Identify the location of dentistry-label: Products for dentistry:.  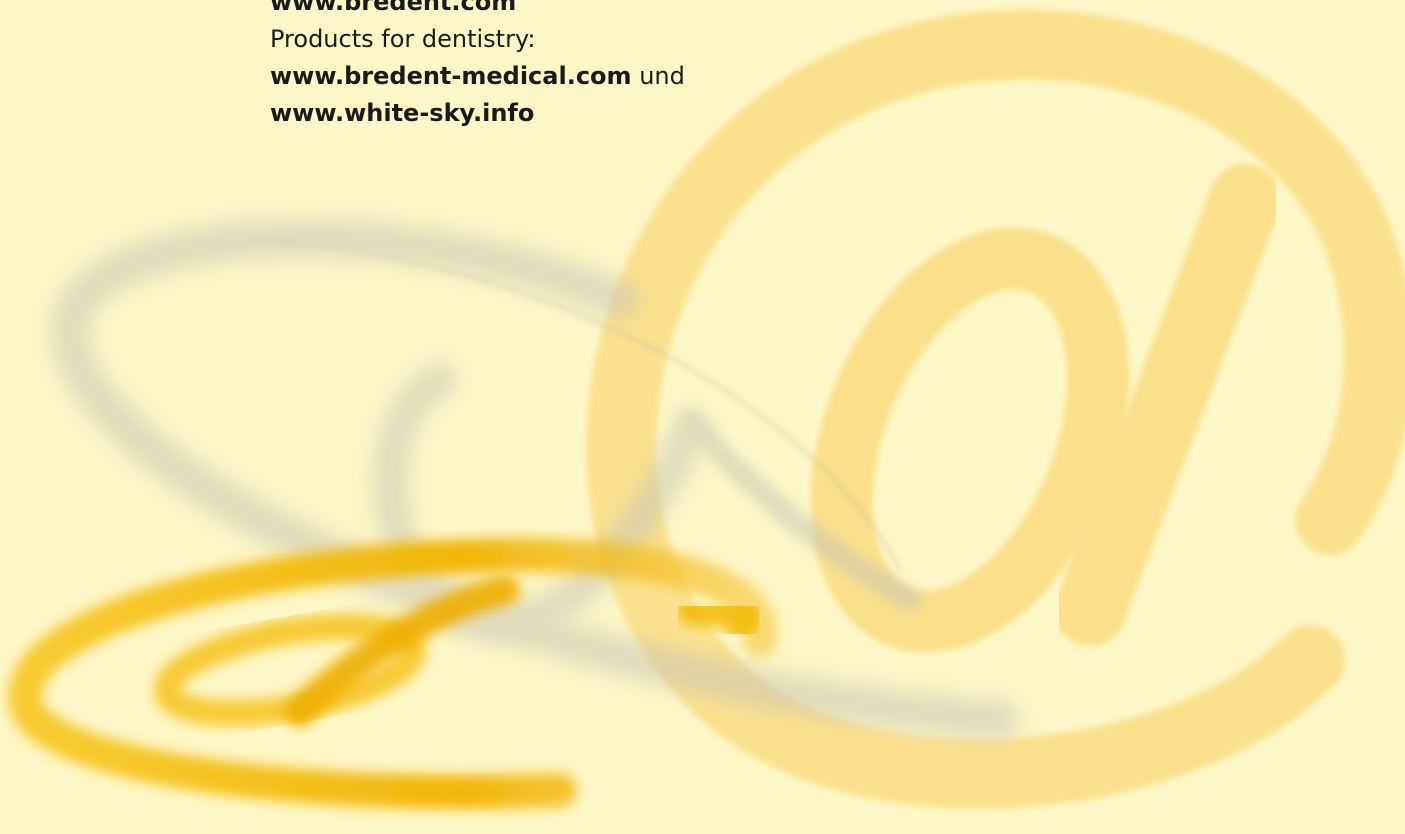
(403, 39).